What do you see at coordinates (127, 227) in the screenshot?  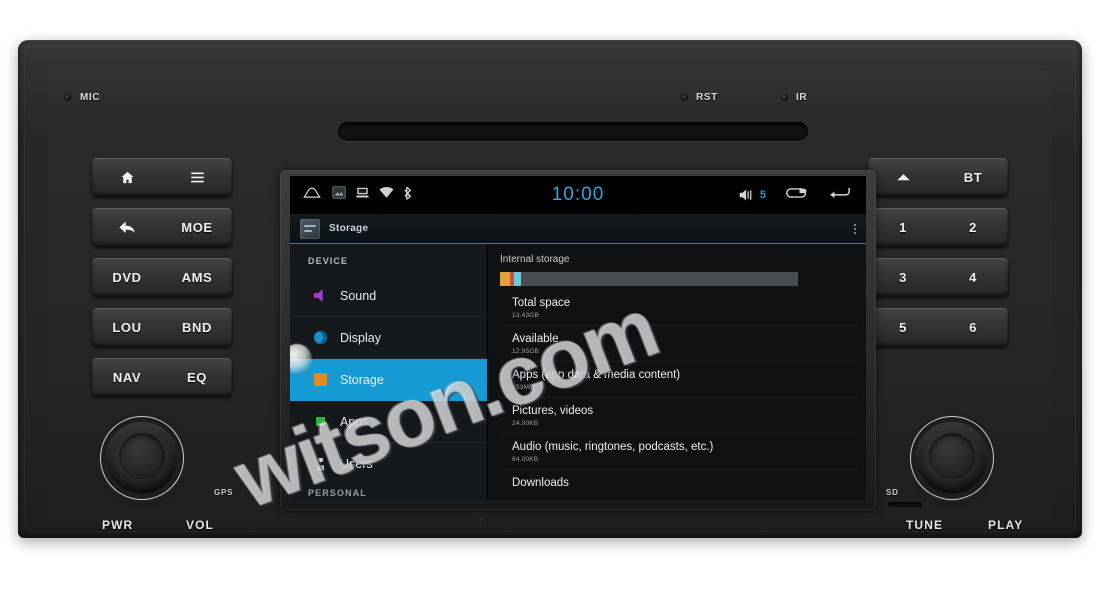 I see `back-arrow-icon` at bounding box center [127, 227].